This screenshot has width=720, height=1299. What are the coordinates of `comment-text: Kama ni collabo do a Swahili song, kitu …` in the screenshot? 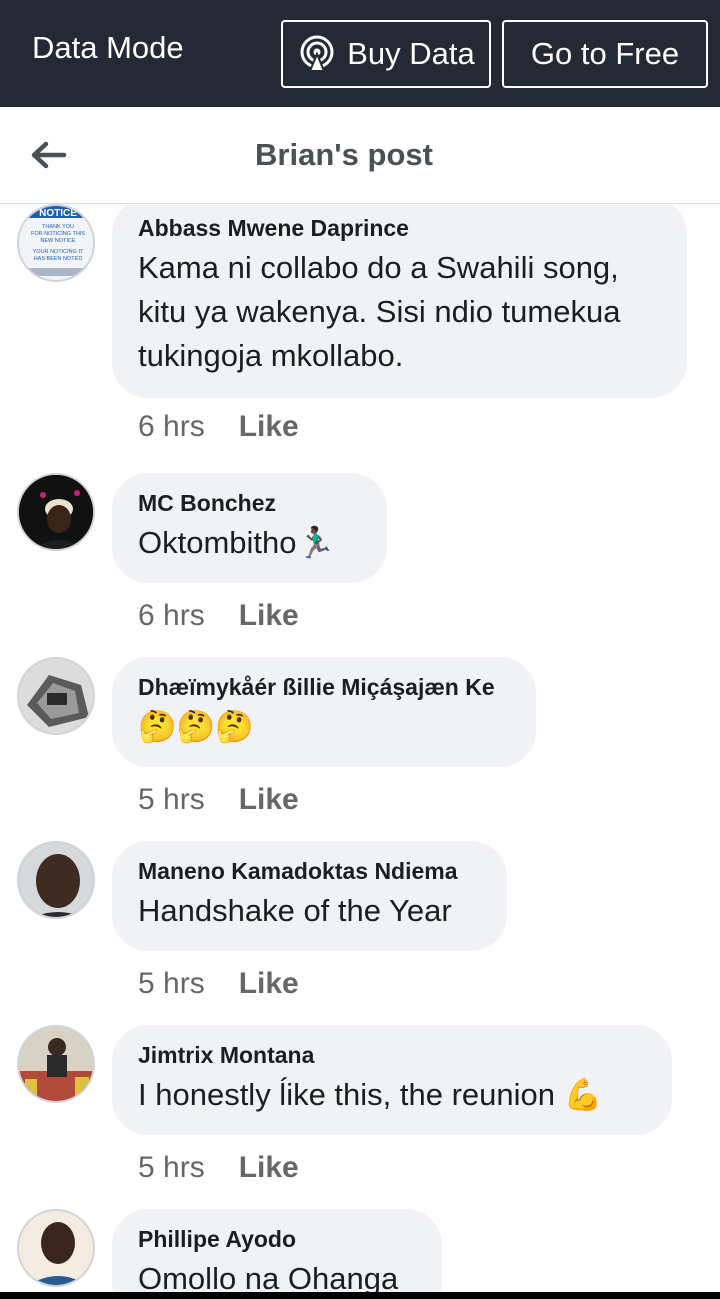 It's located at (379, 311).